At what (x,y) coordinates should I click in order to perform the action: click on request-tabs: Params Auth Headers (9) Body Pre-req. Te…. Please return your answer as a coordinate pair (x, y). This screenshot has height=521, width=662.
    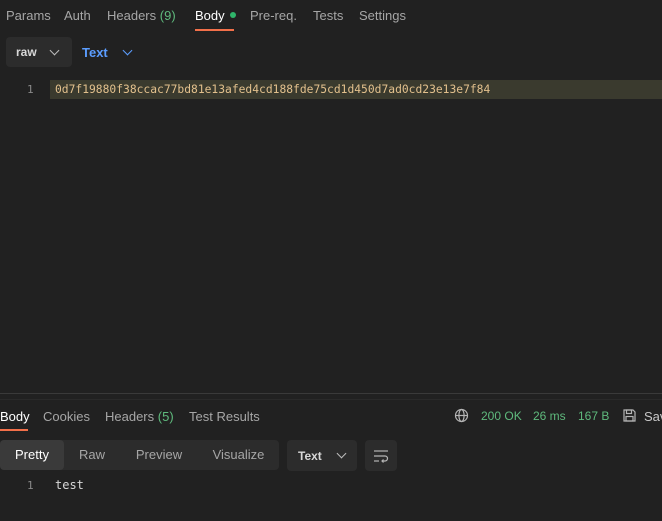
    Looking at the image, I should click on (331, 17).